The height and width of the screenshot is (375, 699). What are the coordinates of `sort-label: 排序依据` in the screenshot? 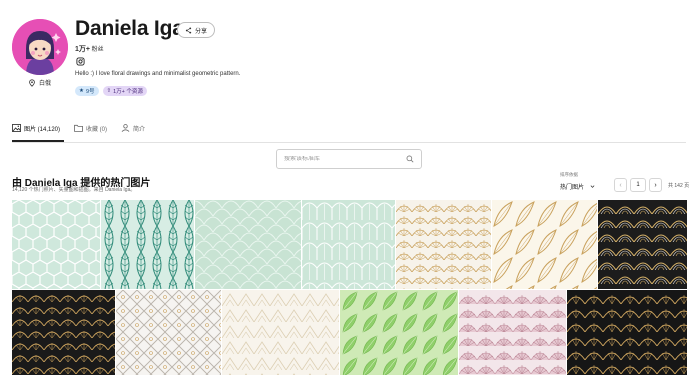 It's located at (569, 174).